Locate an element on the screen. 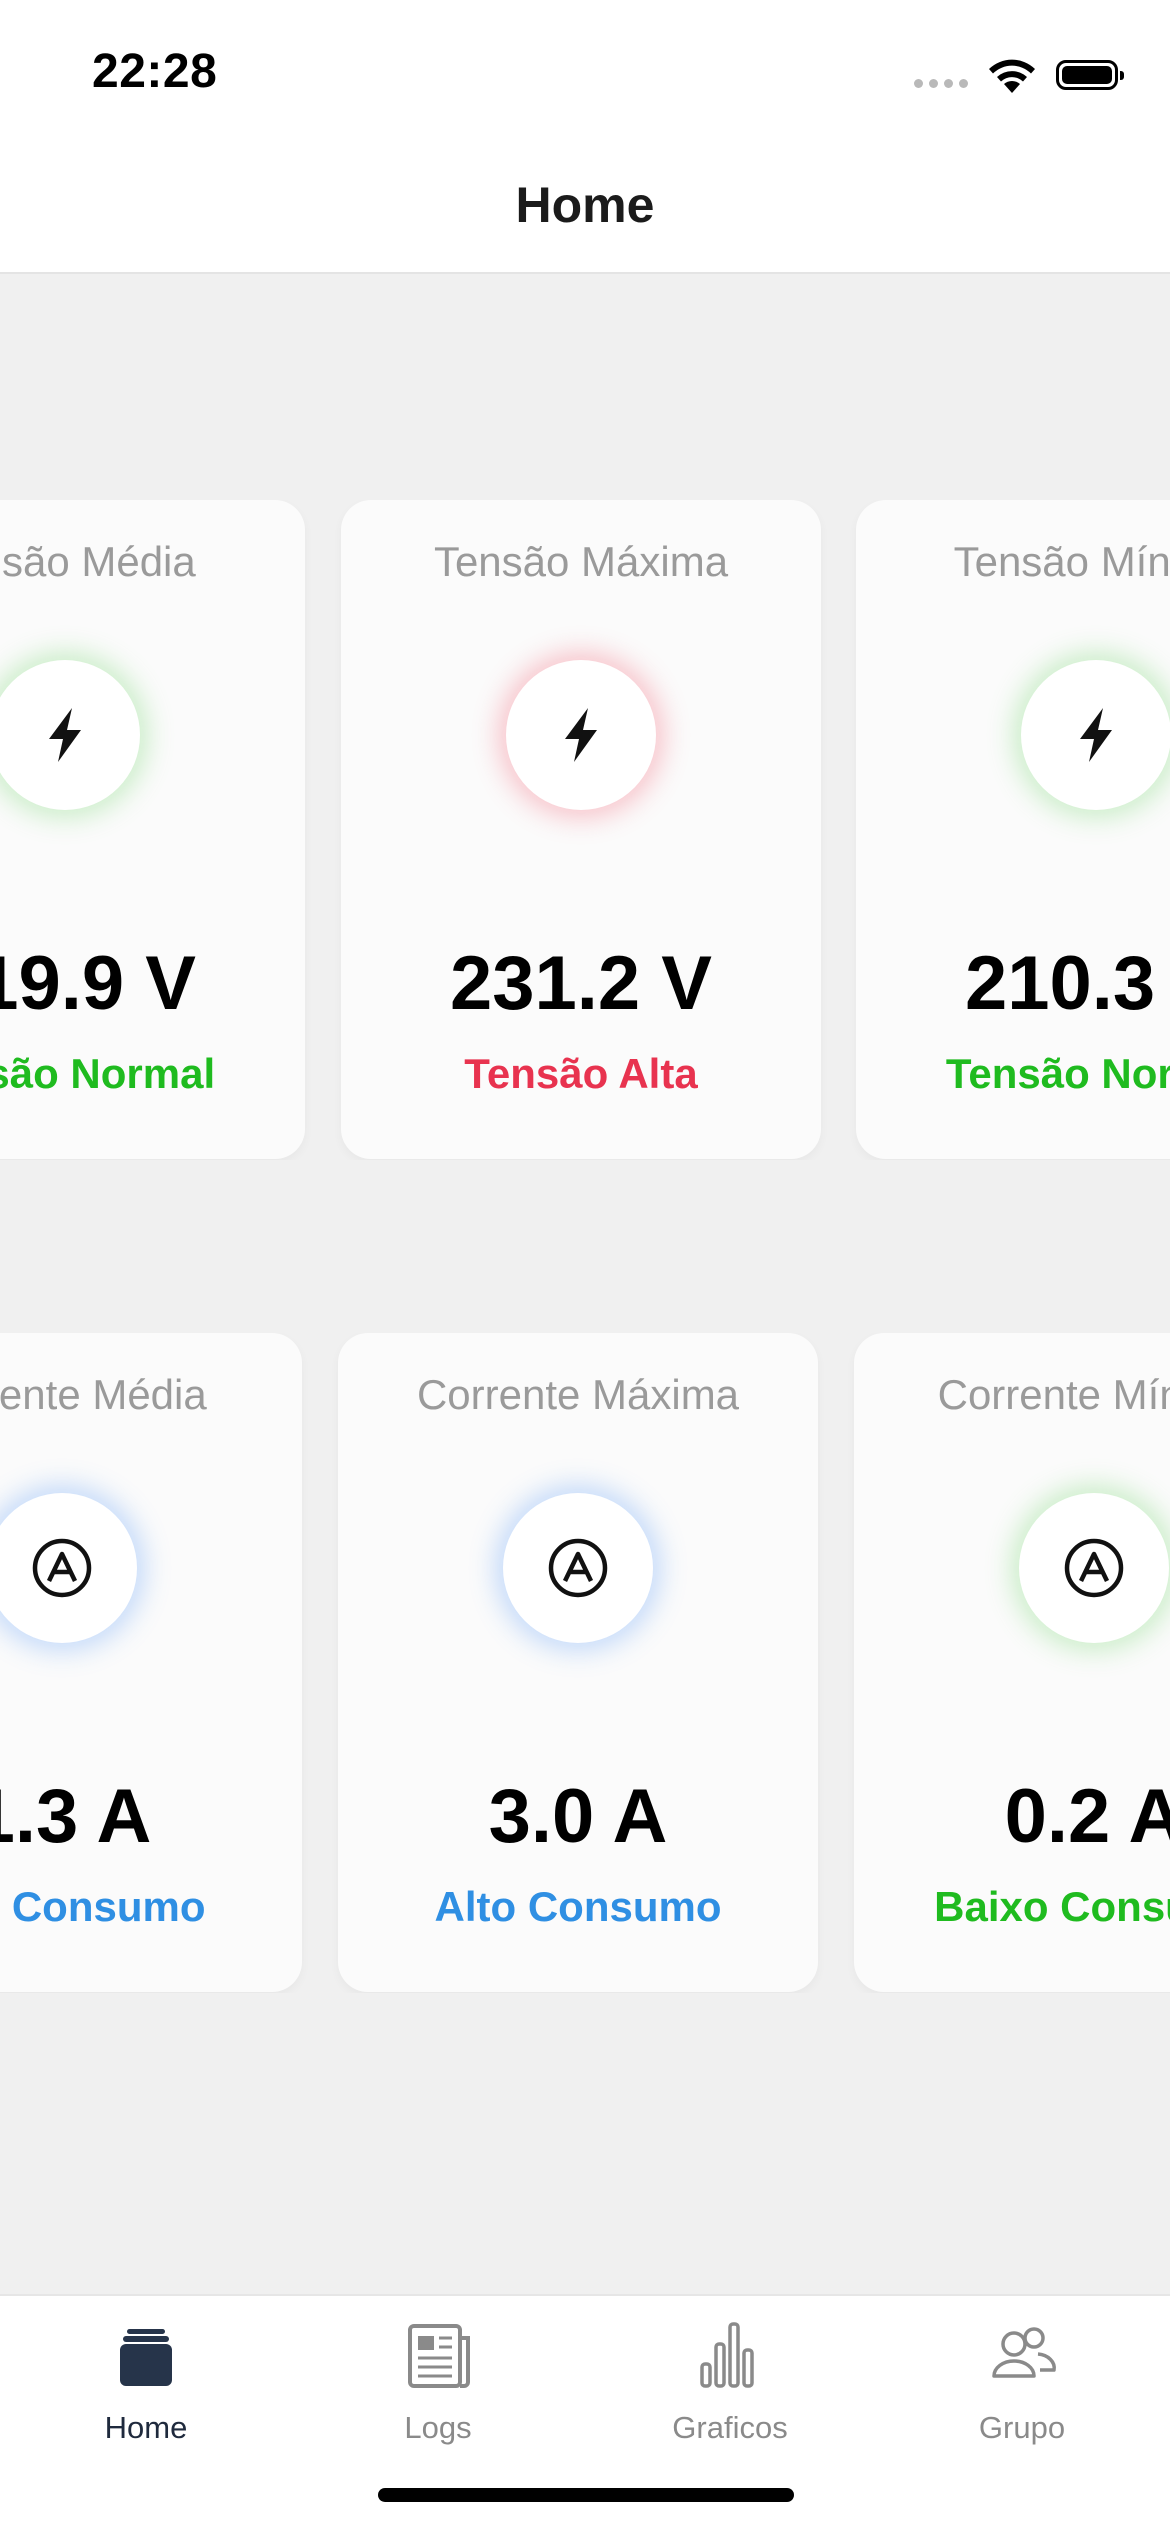 The image size is (1170, 2532). card-title: Tensão Média is located at coordinates (98, 561).